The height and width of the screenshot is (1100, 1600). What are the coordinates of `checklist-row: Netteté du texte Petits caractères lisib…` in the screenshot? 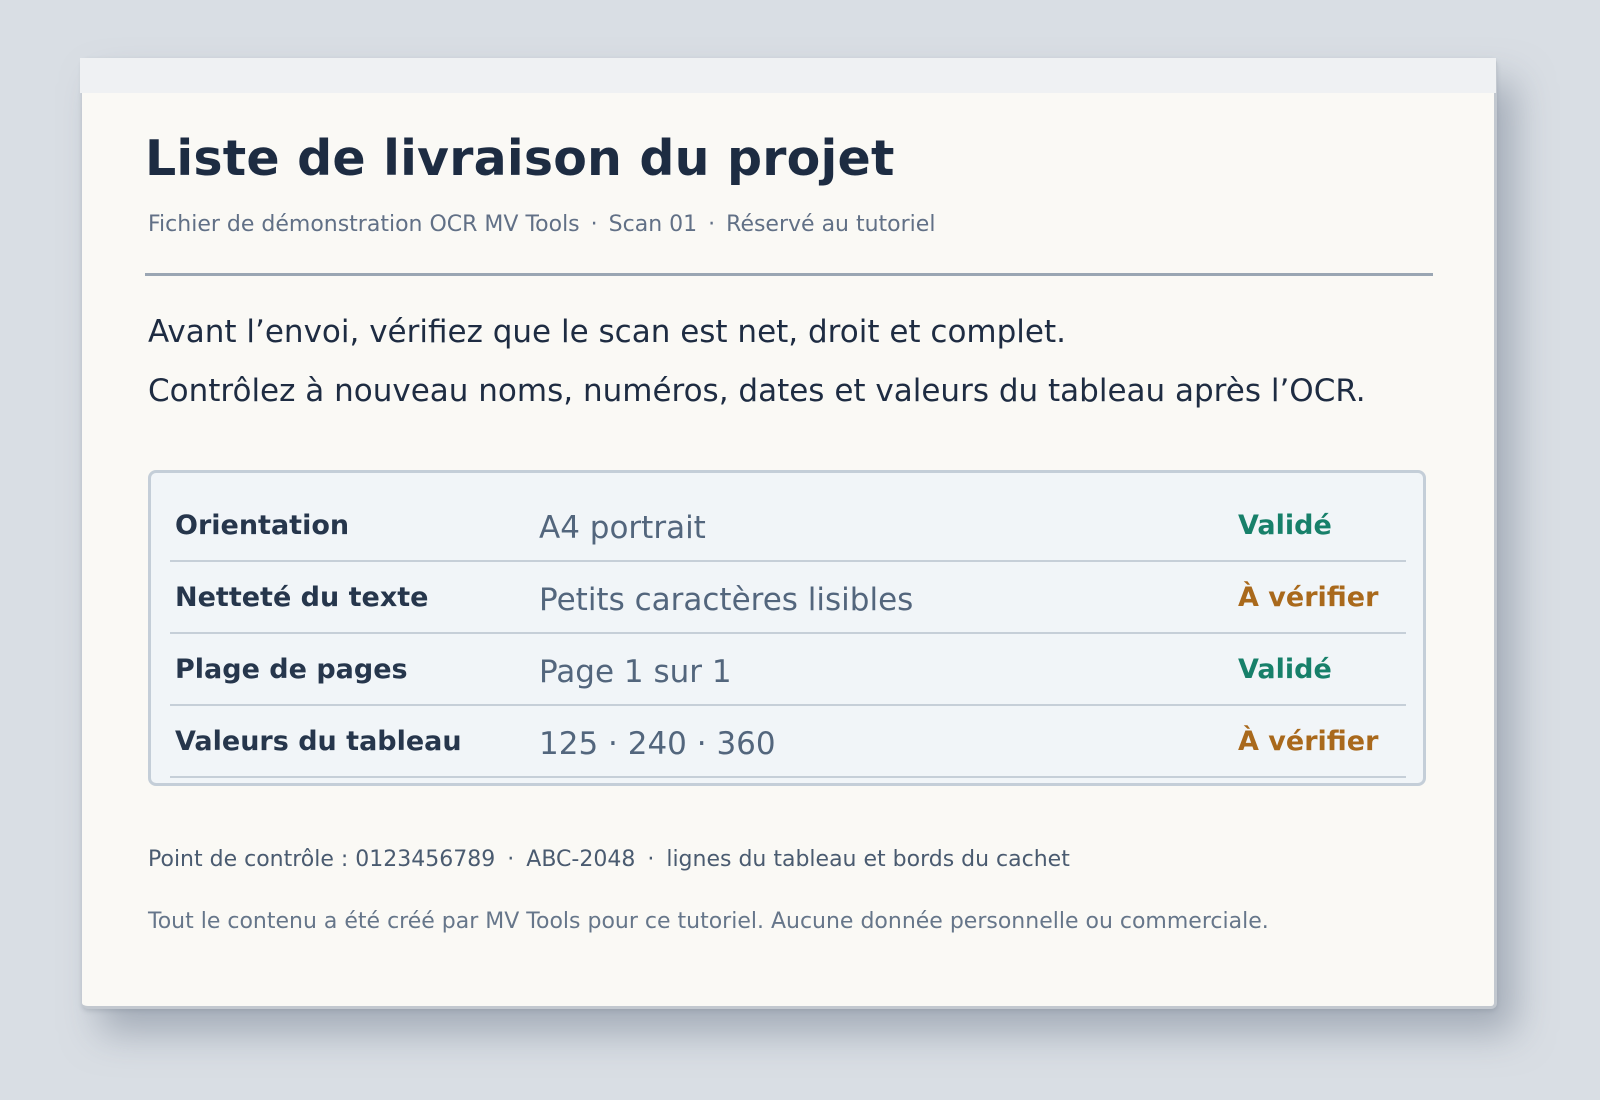 It's located at (788, 597).